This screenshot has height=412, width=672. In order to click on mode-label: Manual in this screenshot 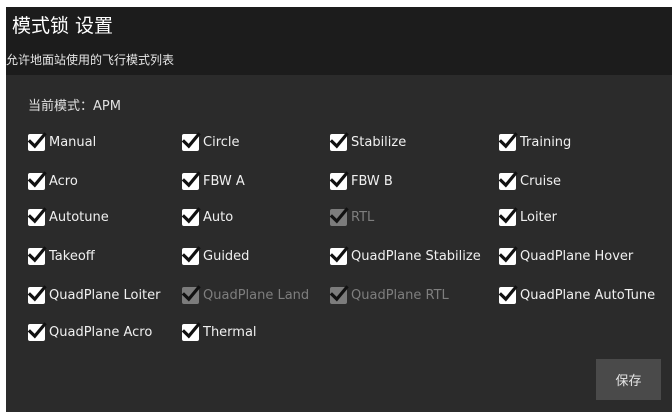, I will do `click(73, 142)`.